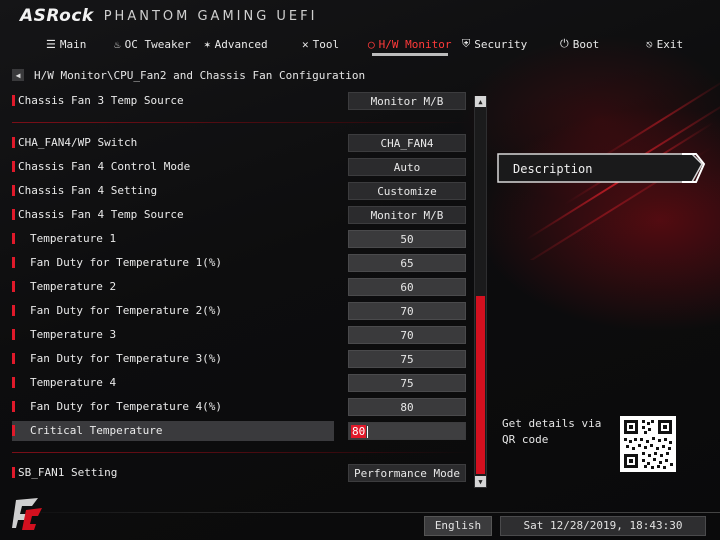 Image resolution: width=720 pixels, height=540 pixels. I want to click on setting-value: Performance Mode, so click(407, 473).